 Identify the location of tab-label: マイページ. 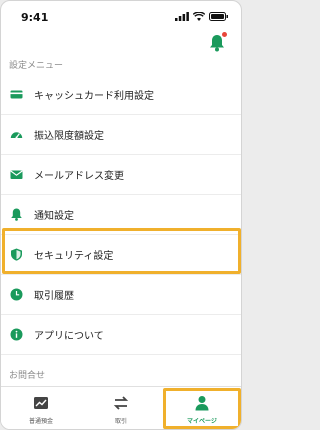
(202, 421).